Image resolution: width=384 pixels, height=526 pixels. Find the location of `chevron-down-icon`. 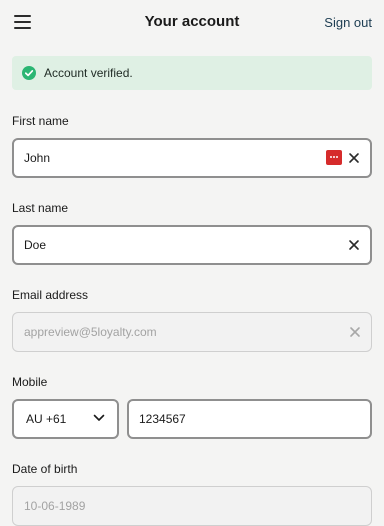

chevron-down-icon is located at coordinates (99, 417).